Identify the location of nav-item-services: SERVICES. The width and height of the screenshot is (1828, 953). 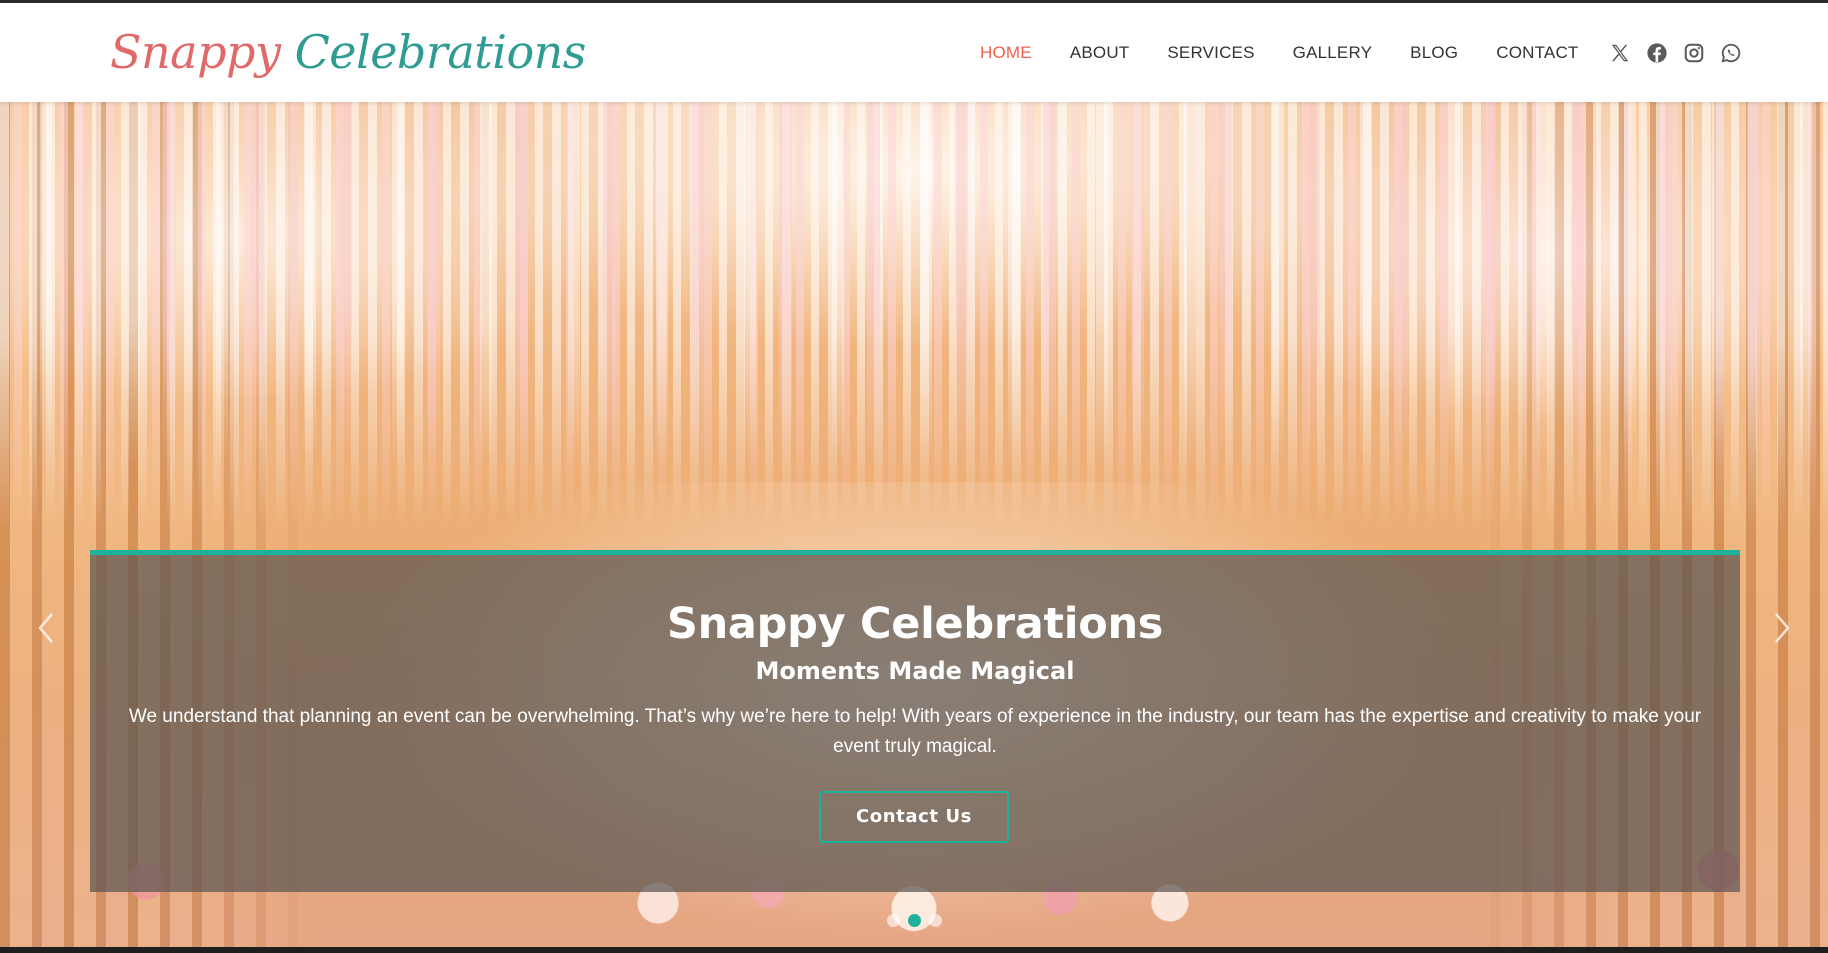
(1210, 53).